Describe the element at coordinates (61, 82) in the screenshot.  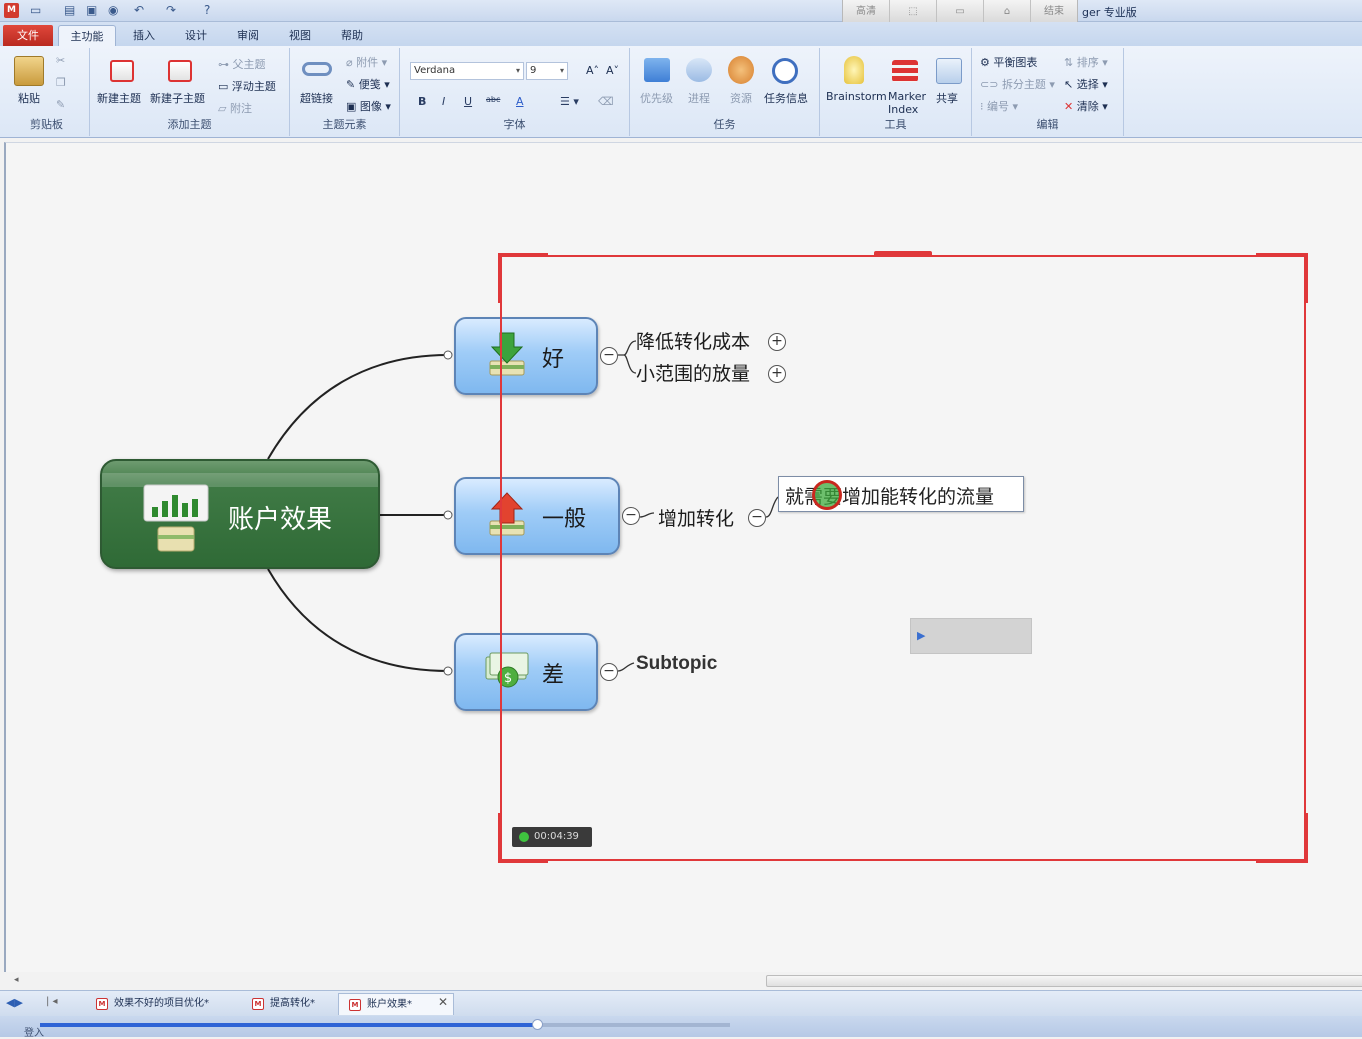
I see `copy-icon: ❐` at that location.